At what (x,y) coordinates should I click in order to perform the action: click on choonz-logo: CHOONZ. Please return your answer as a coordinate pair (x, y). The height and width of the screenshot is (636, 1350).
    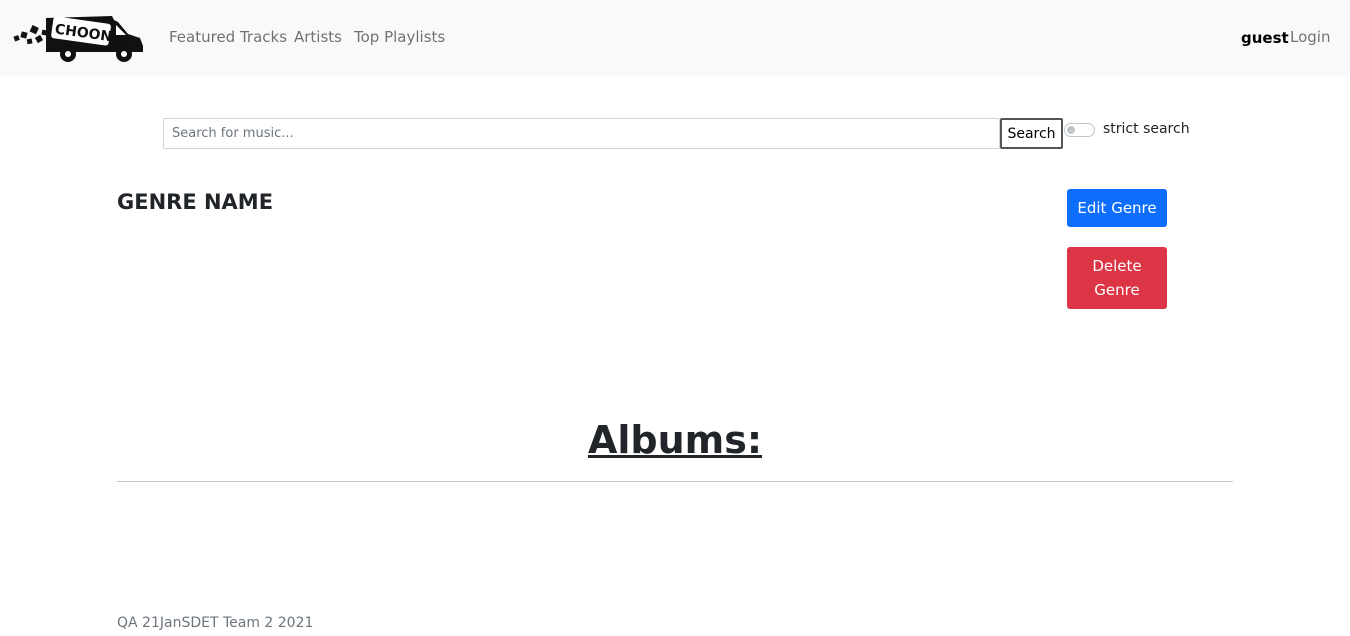
    Looking at the image, I should click on (79, 38).